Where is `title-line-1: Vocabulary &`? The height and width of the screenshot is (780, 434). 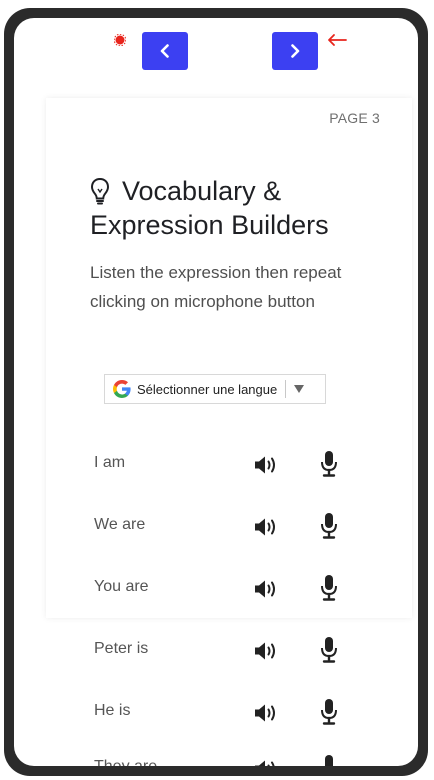 title-line-1: Vocabulary & is located at coordinates (202, 191).